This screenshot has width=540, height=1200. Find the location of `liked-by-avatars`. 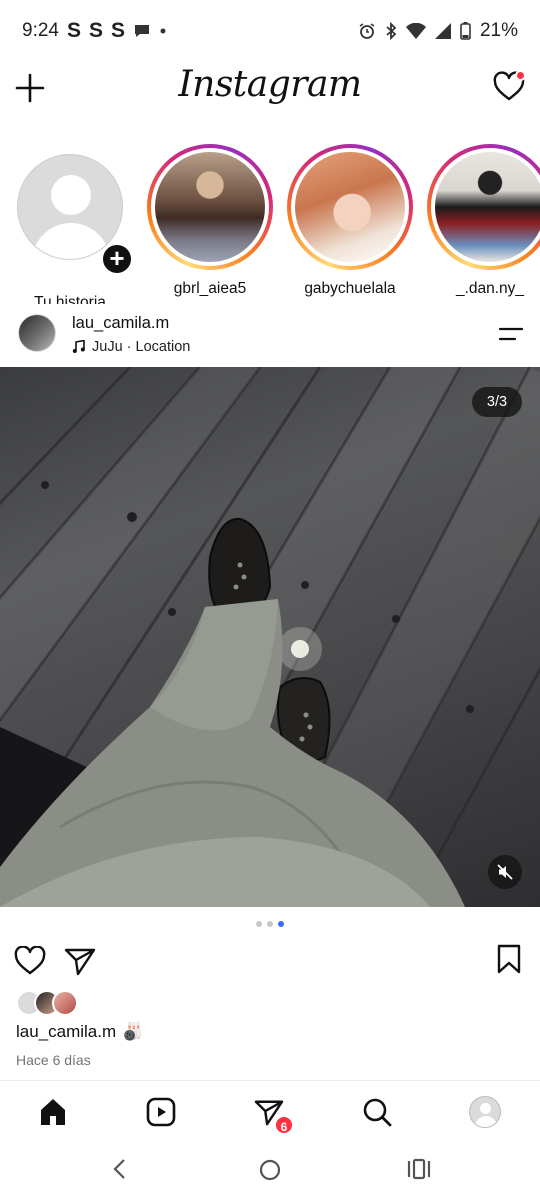

liked-by-avatars is located at coordinates (51, 1003).